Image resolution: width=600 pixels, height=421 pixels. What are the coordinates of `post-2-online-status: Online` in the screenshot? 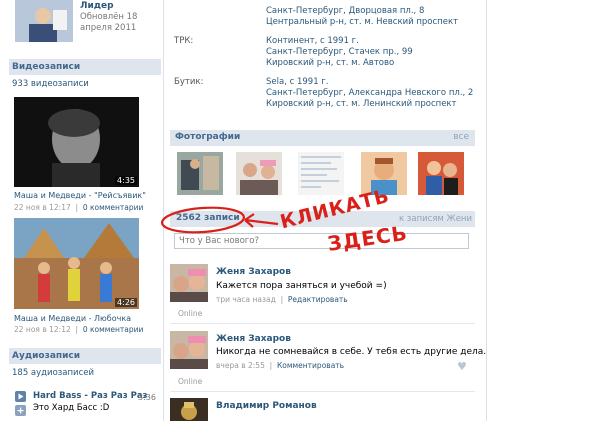 It's located at (190, 381).